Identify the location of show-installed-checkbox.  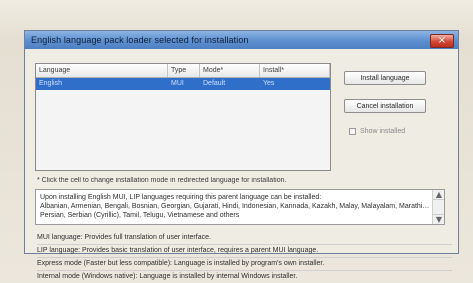
(352, 131).